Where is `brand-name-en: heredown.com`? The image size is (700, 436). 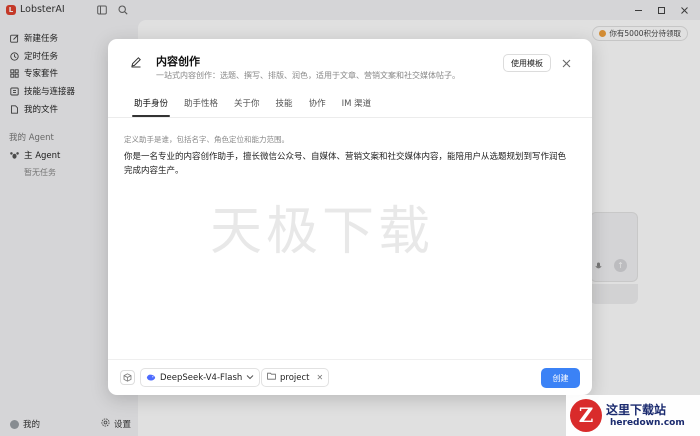 brand-name-en: heredown.com is located at coordinates (647, 423).